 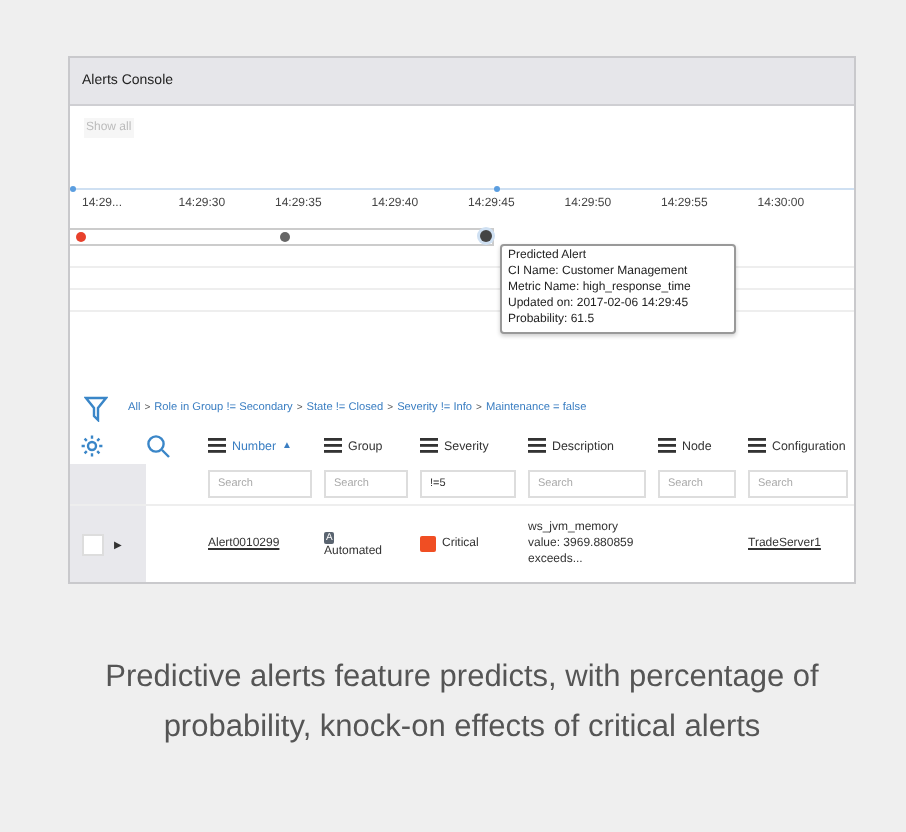 I want to click on search-icon, so click(x=158, y=446).